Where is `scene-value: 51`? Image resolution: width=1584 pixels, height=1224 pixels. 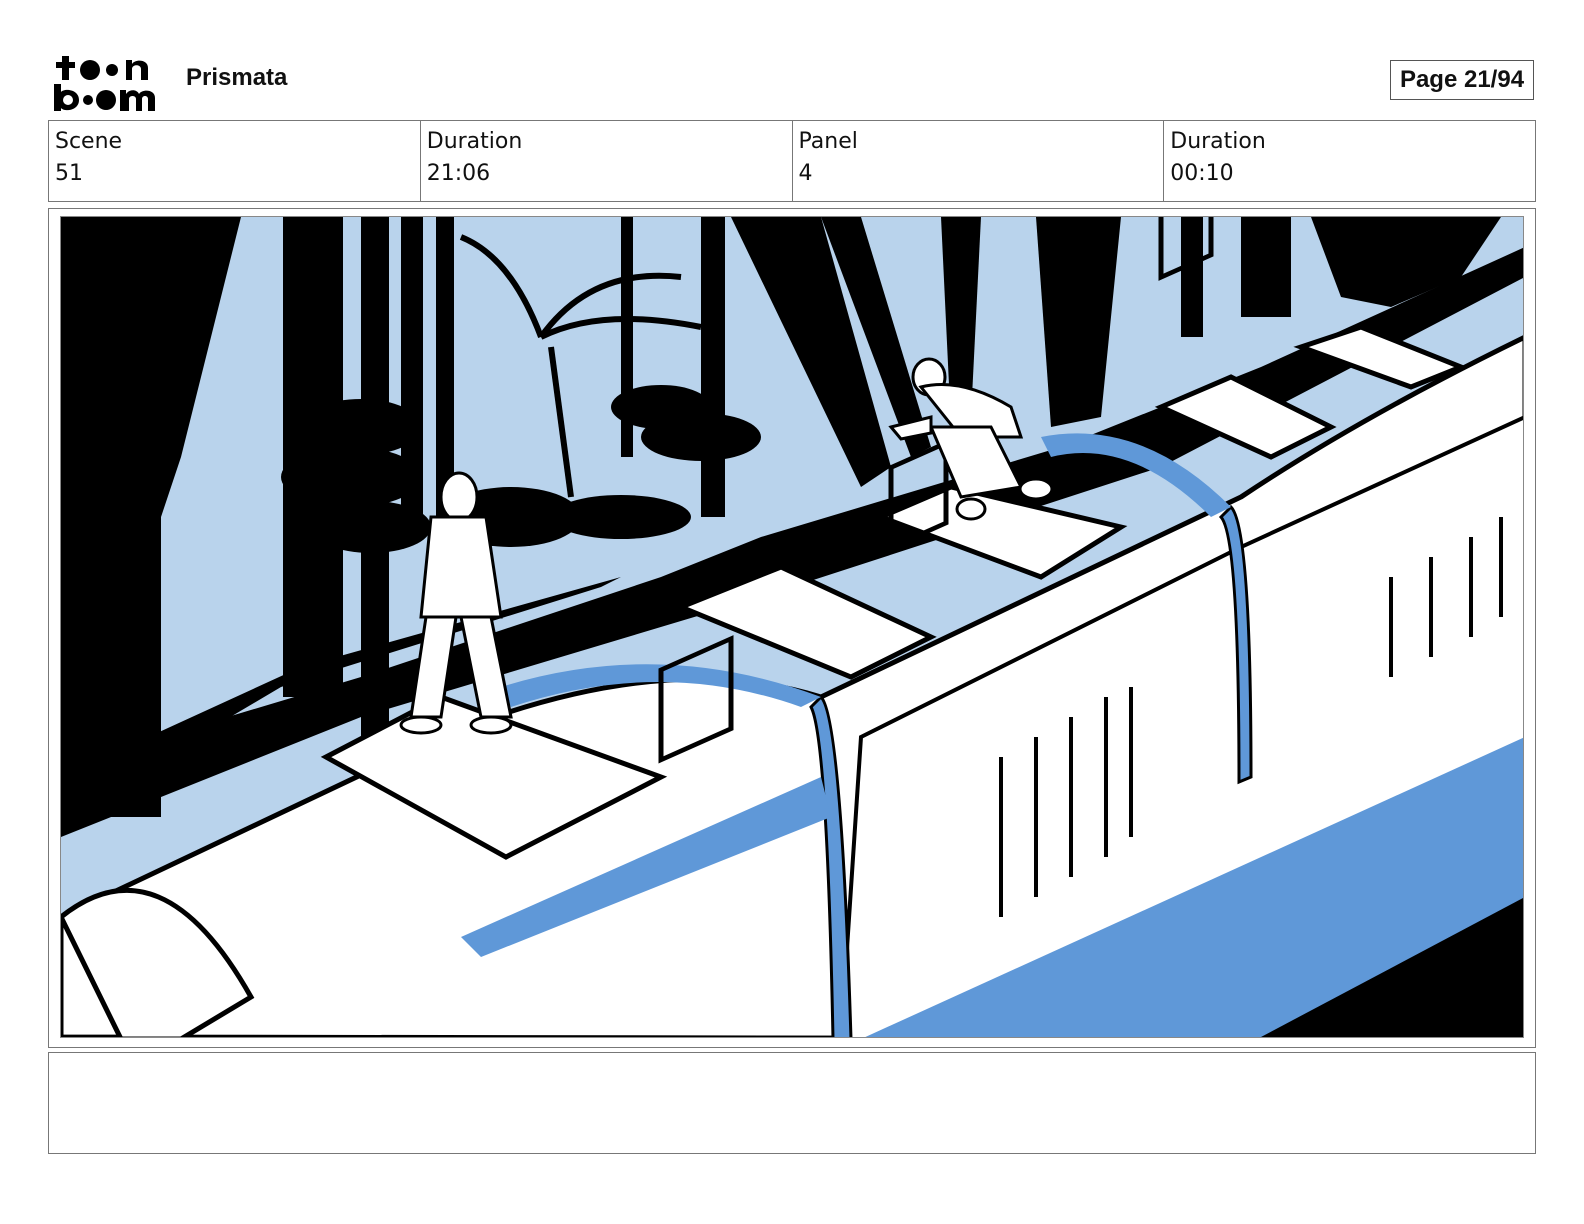
scene-value: 51 is located at coordinates (69, 173).